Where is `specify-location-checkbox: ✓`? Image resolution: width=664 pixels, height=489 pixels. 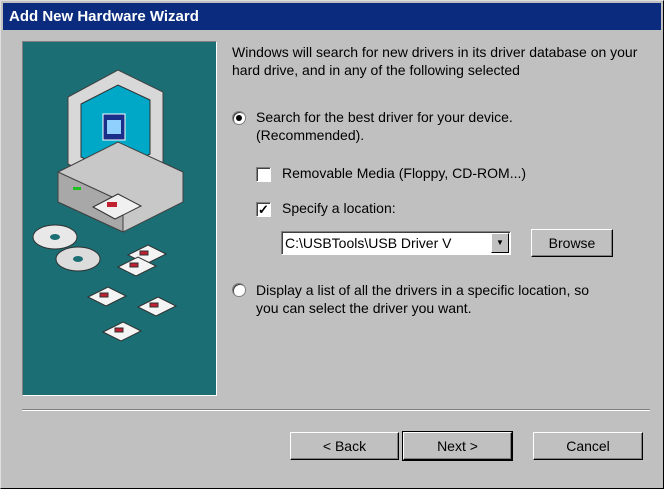
specify-location-checkbox: ✓ is located at coordinates (263, 209).